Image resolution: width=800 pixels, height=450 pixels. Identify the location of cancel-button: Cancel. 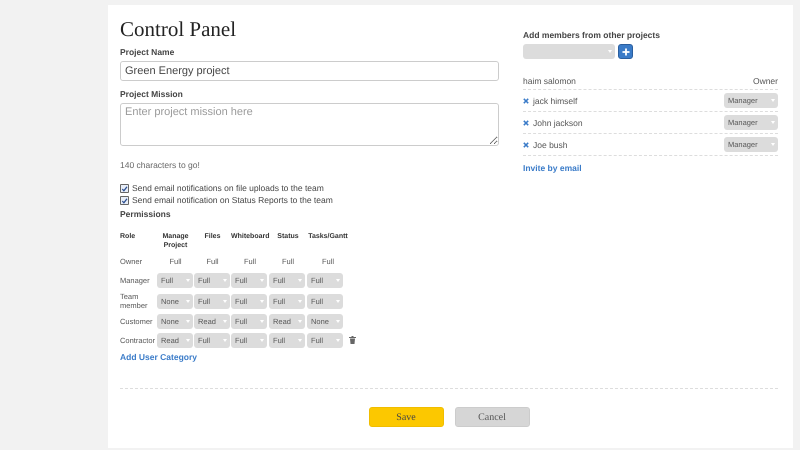
(492, 417).